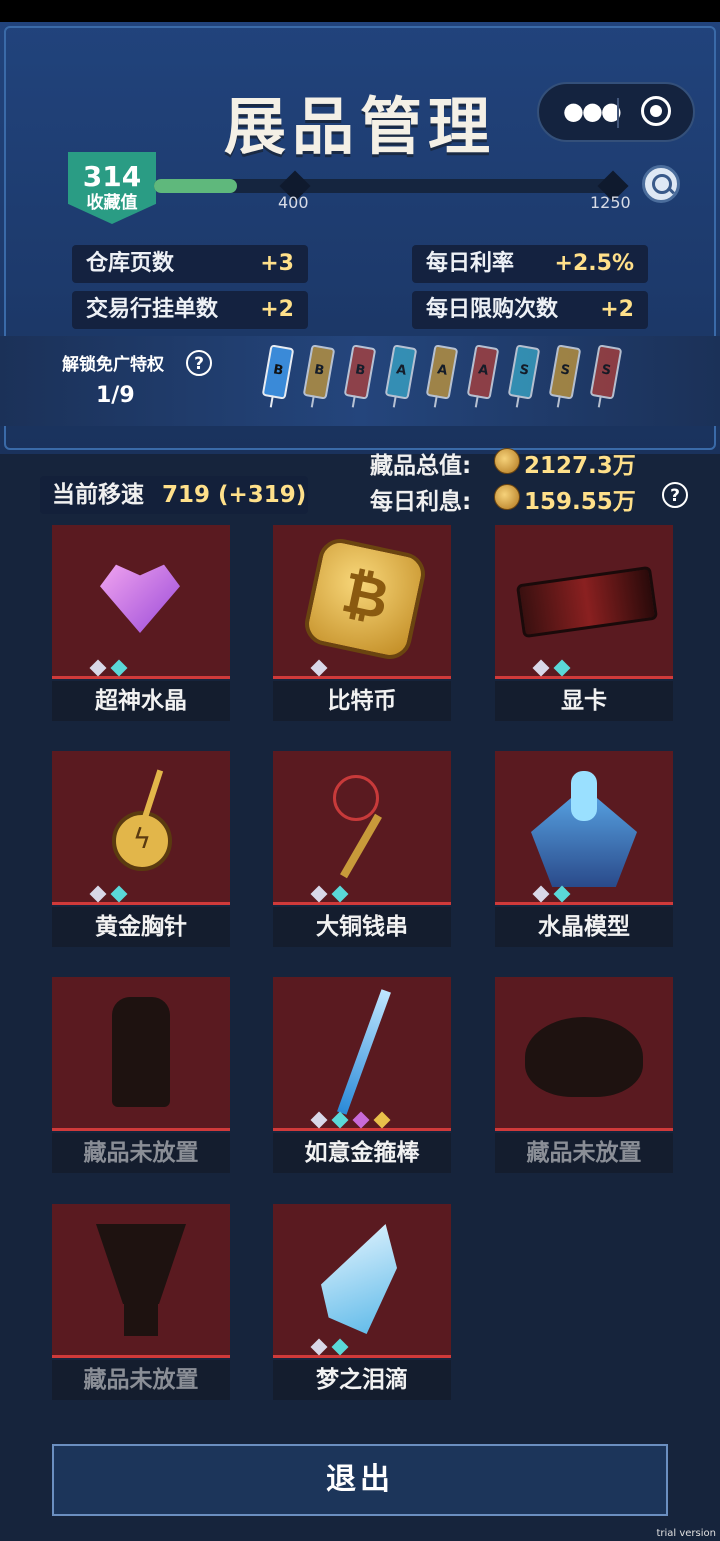  Describe the element at coordinates (293, 202) in the screenshot. I see `milestone-label: 400` at that location.